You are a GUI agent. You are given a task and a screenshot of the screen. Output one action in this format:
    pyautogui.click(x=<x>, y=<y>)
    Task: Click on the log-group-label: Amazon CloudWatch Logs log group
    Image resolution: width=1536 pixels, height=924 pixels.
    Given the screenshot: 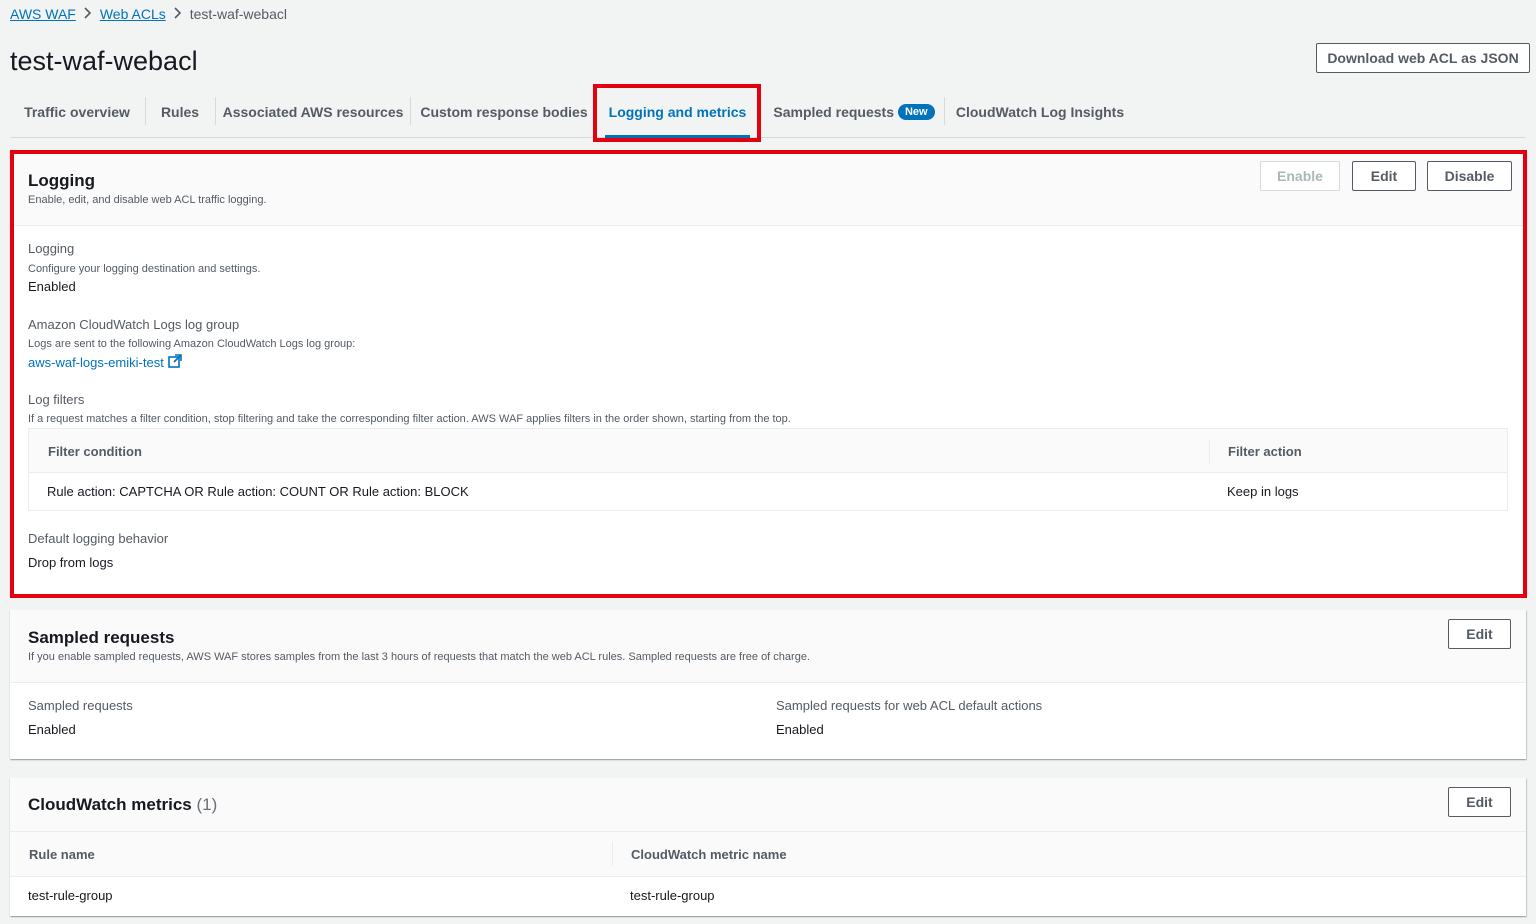 What is the action you would take?
    pyautogui.click(x=134, y=324)
    